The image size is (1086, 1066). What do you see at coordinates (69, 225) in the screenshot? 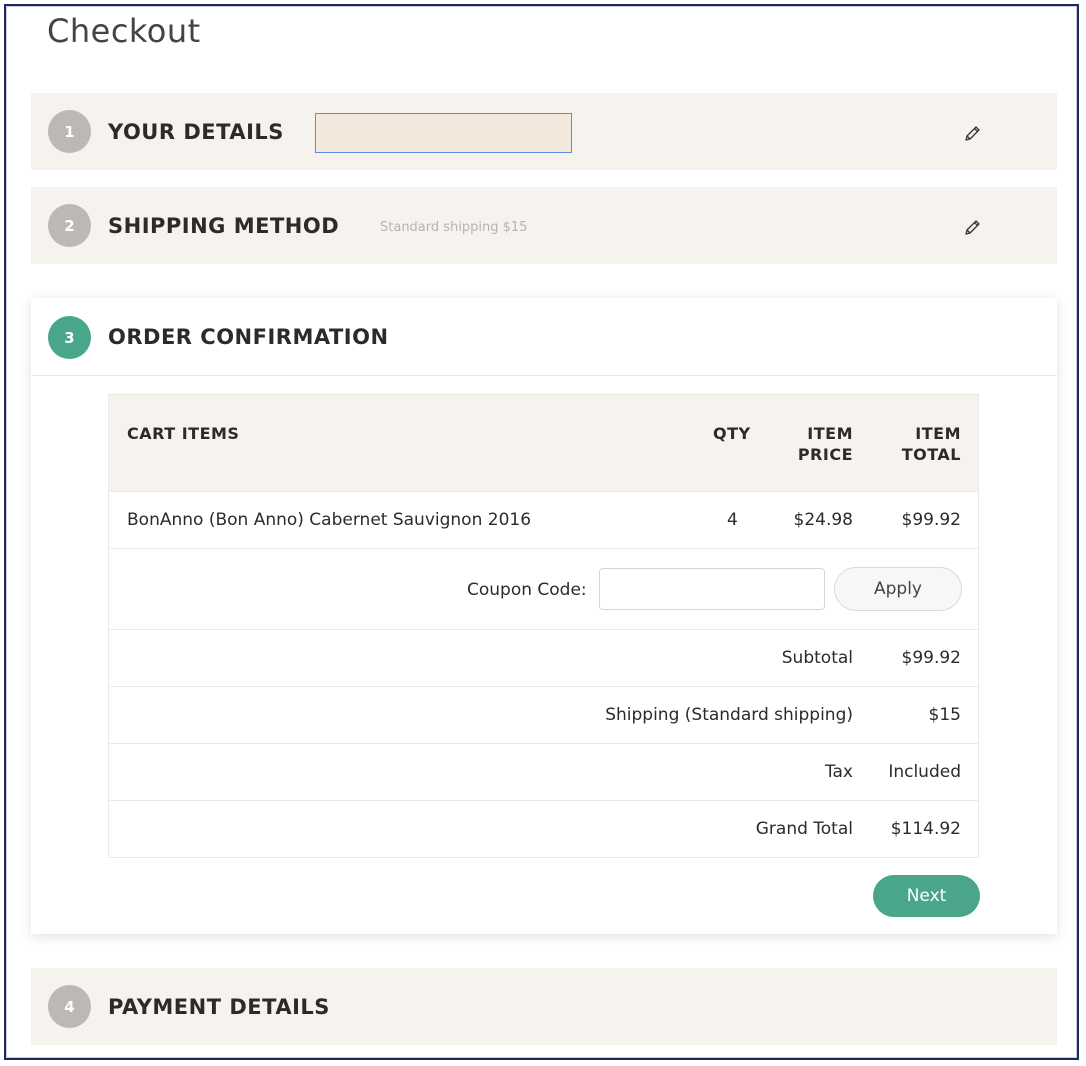
I see `step-number: 2` at bounding box center [69, 225].